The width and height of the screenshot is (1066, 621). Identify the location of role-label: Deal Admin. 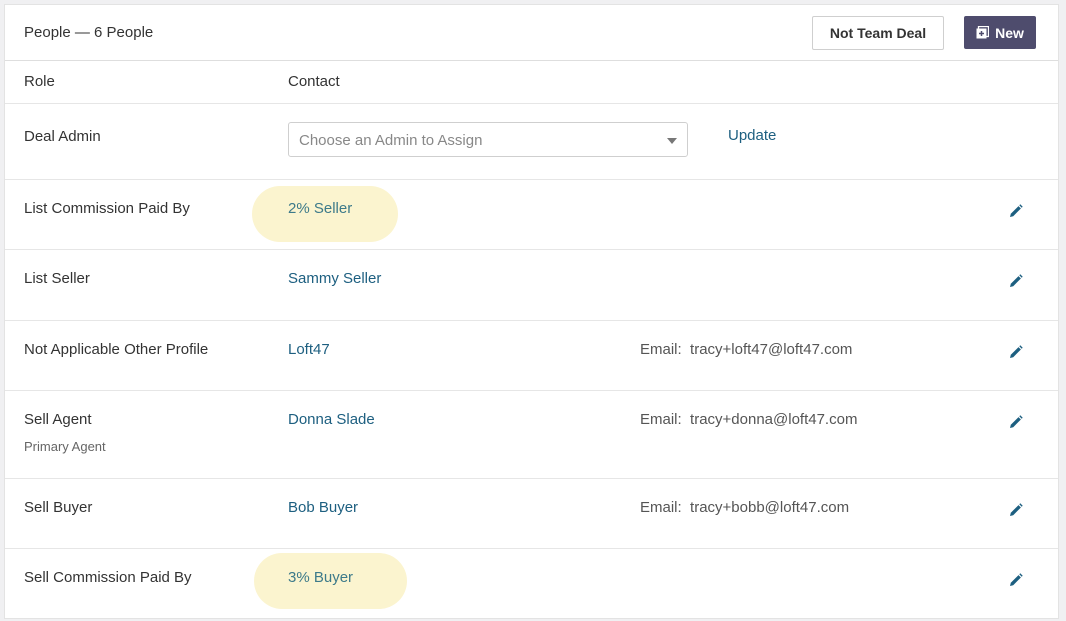
(62, 136).